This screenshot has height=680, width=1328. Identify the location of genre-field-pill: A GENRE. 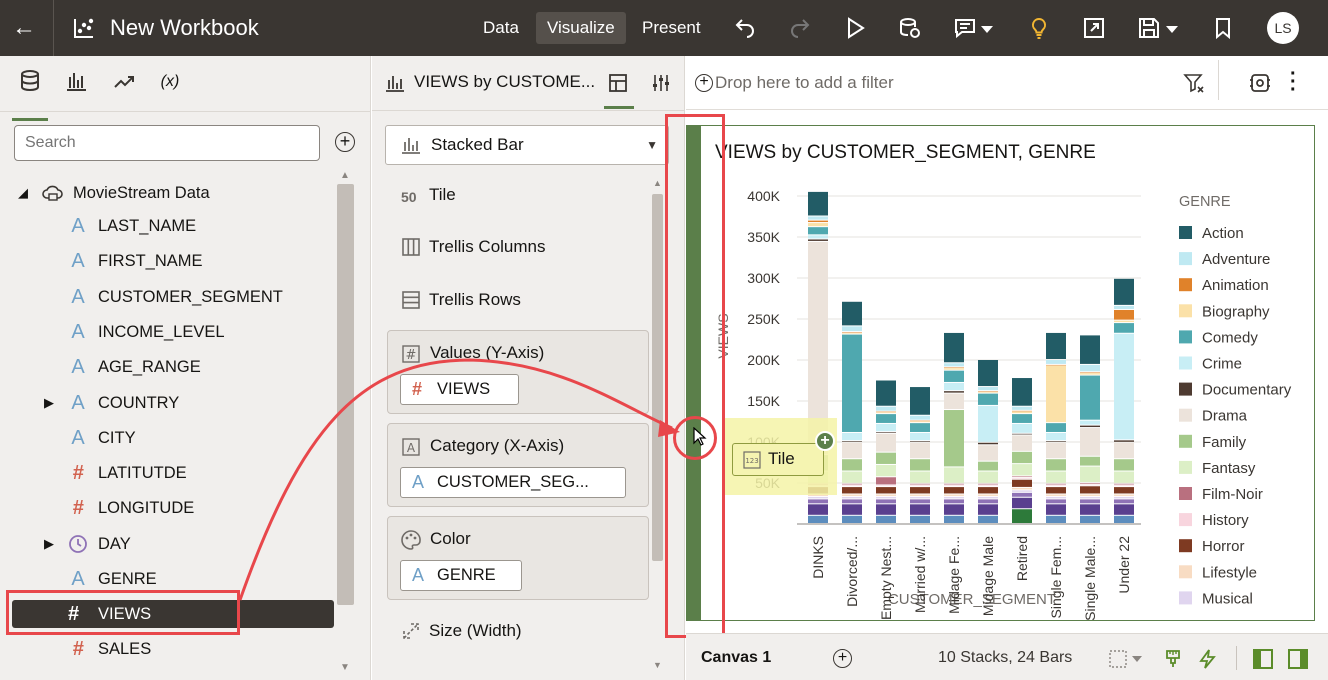
(461, 575).